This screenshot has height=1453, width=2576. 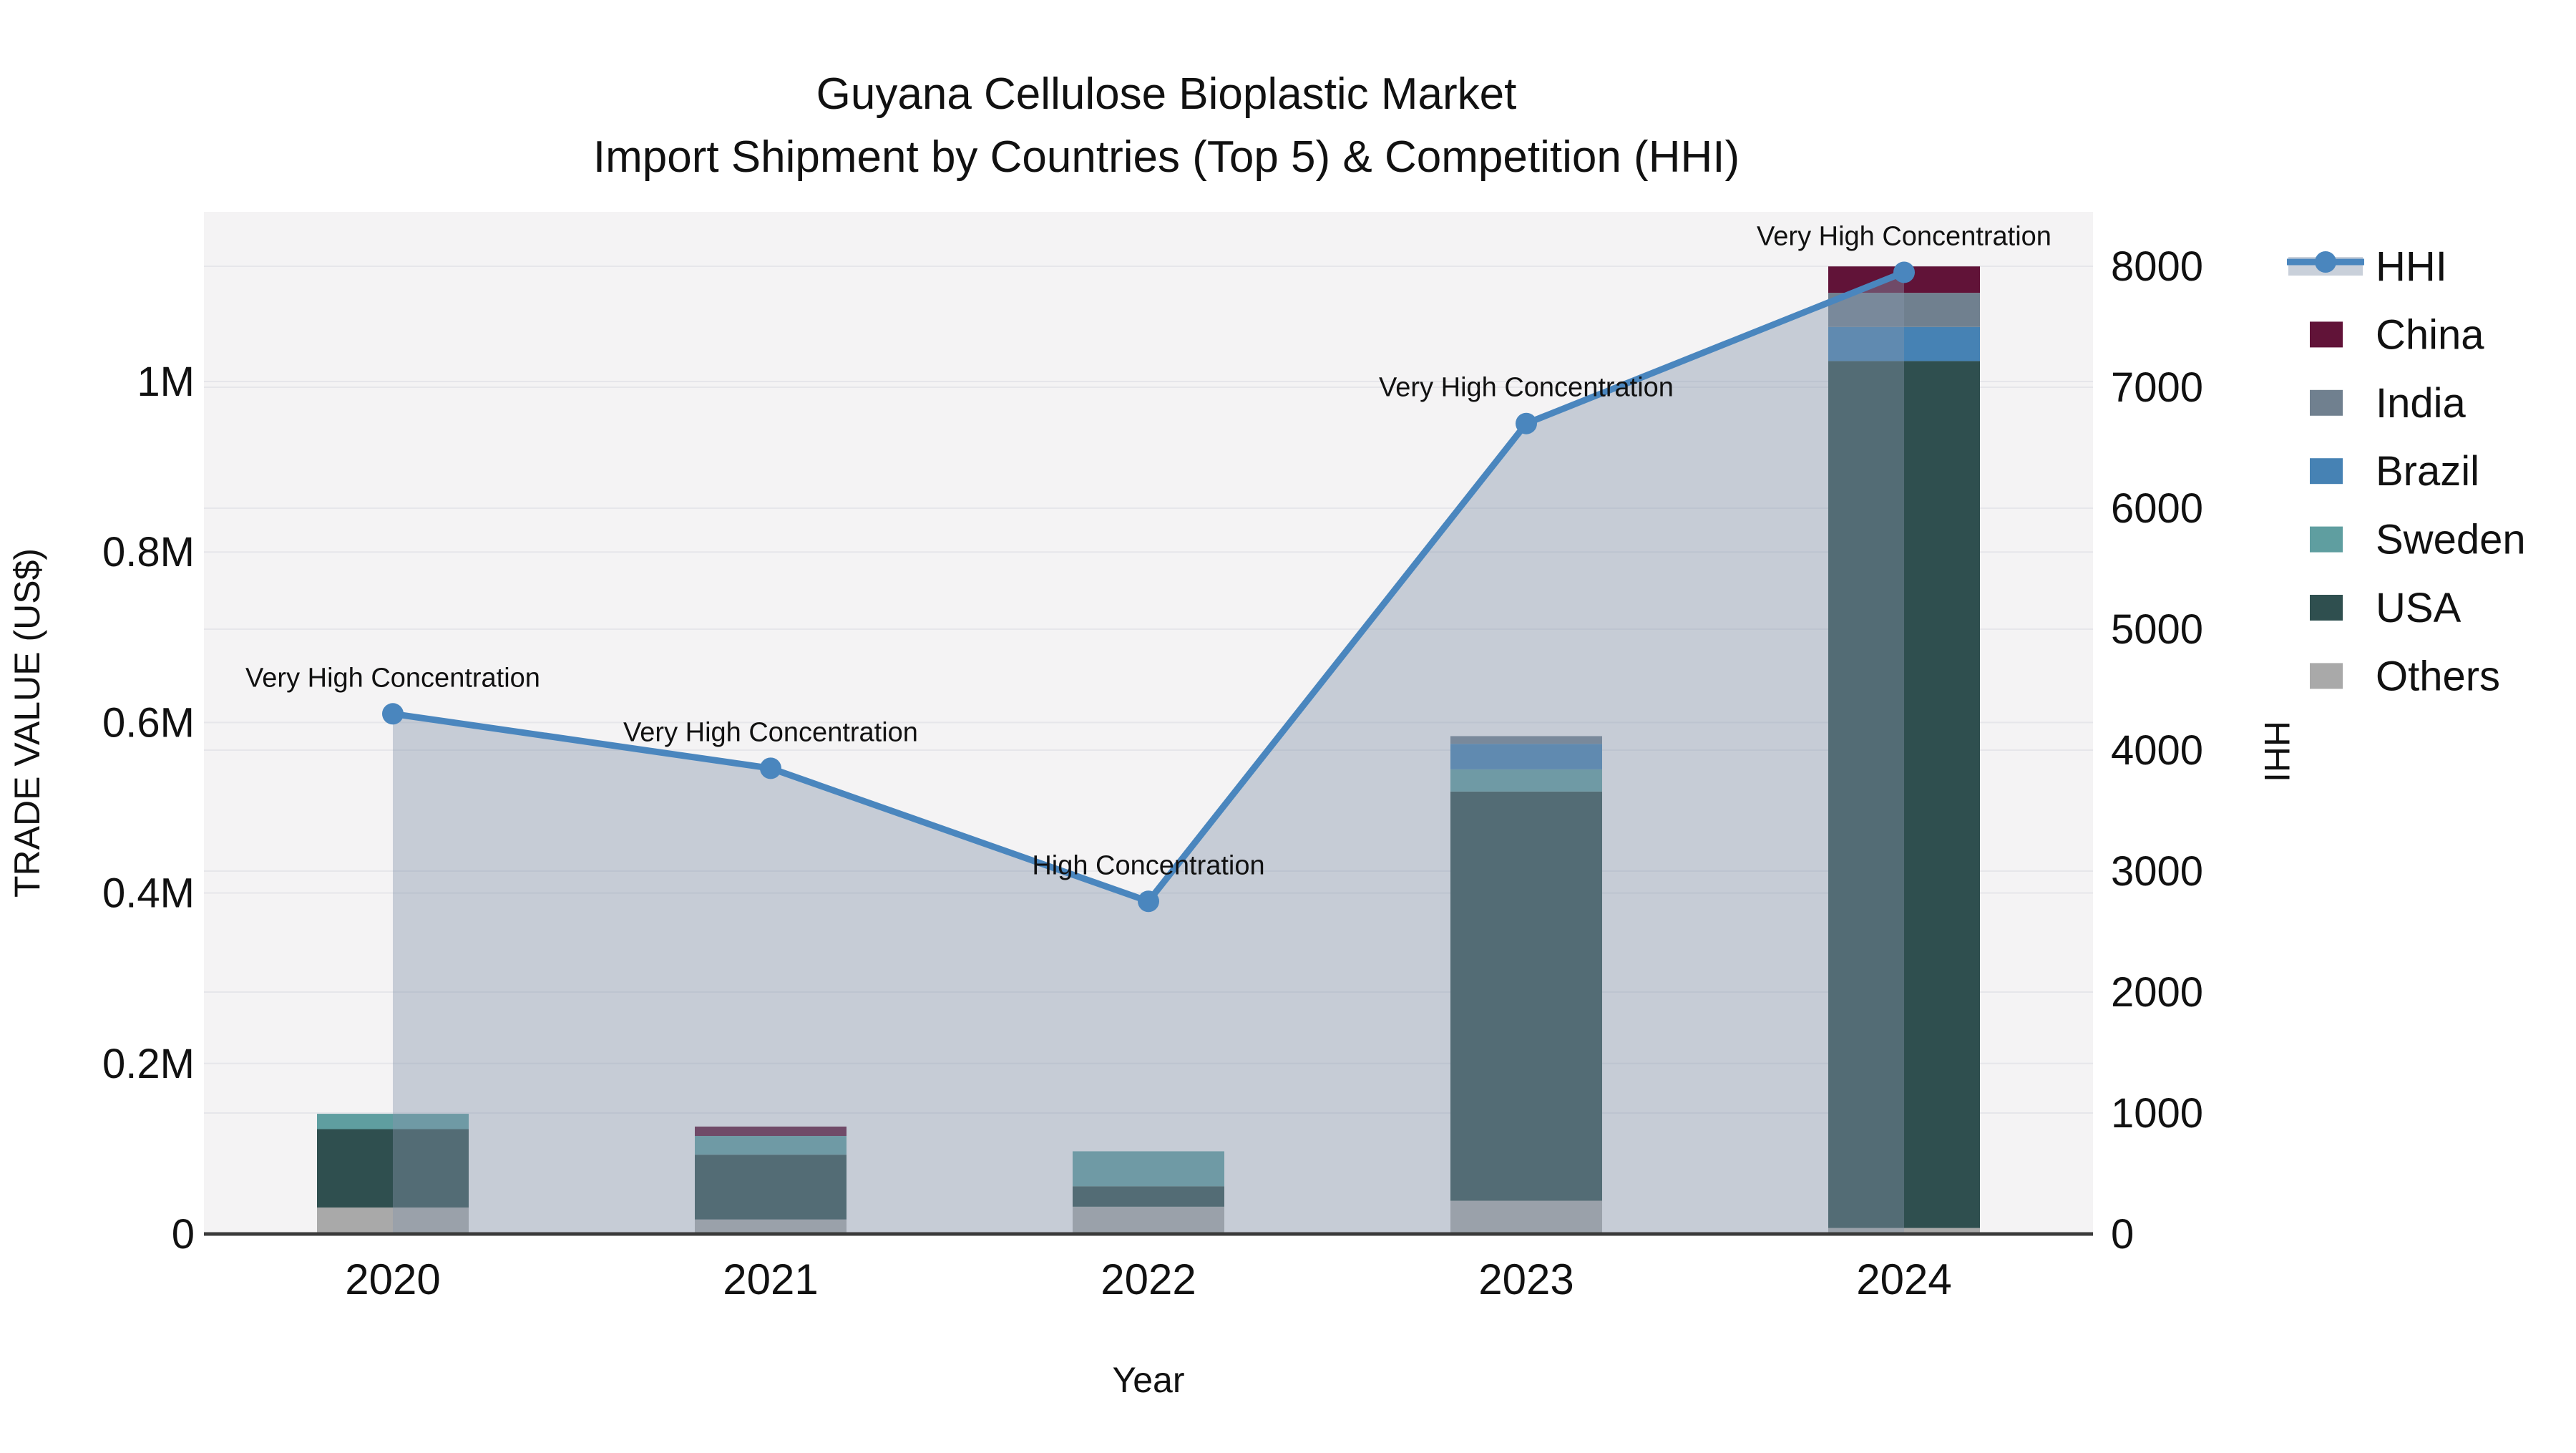 I want to click on legend-label-sweden: Sweden, so click(x=2451, y=540).